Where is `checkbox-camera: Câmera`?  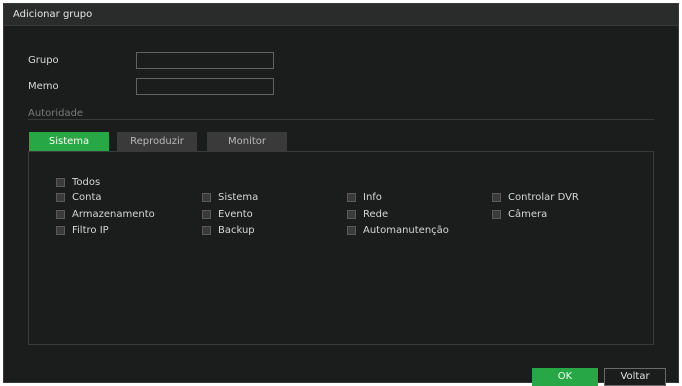
checkbox-camera: Câmera is located at coordinates (519, 214).